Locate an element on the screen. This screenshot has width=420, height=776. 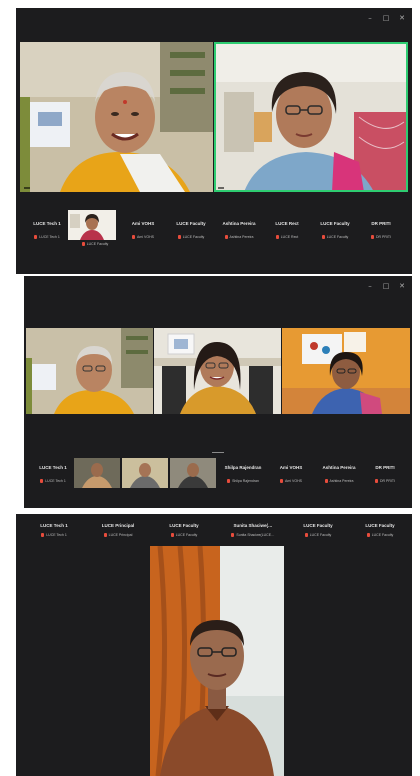
participant-video-thumbnail is located at coordinates (92, 225).